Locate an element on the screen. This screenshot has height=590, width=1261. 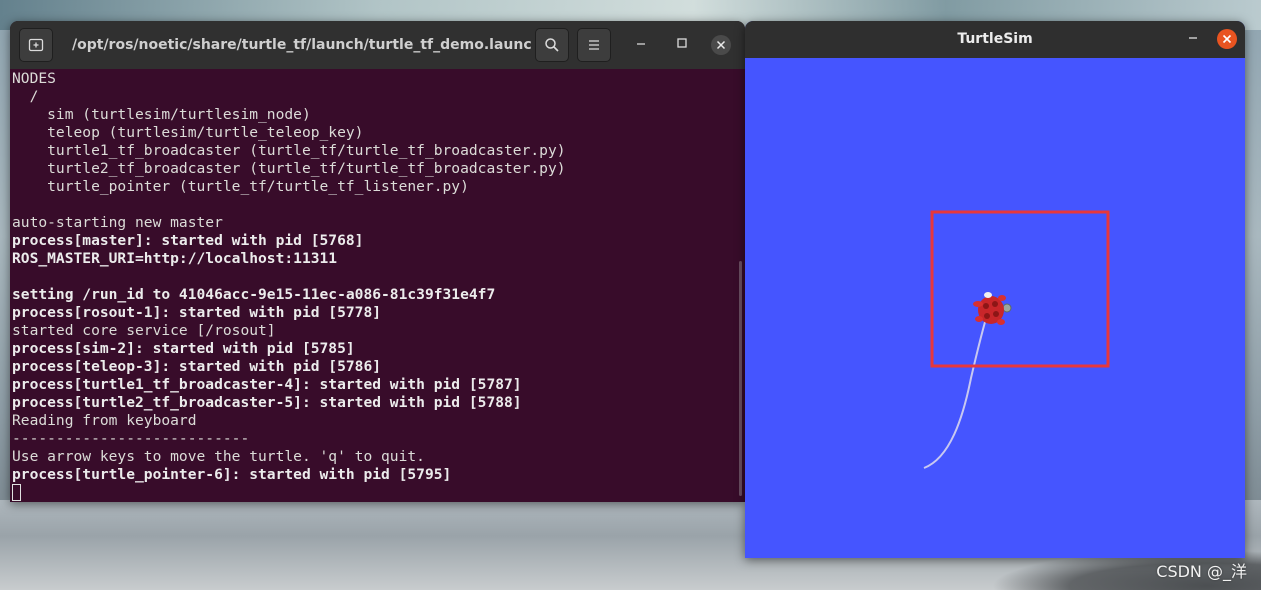
search-icon is located at coordinates (552, 45).